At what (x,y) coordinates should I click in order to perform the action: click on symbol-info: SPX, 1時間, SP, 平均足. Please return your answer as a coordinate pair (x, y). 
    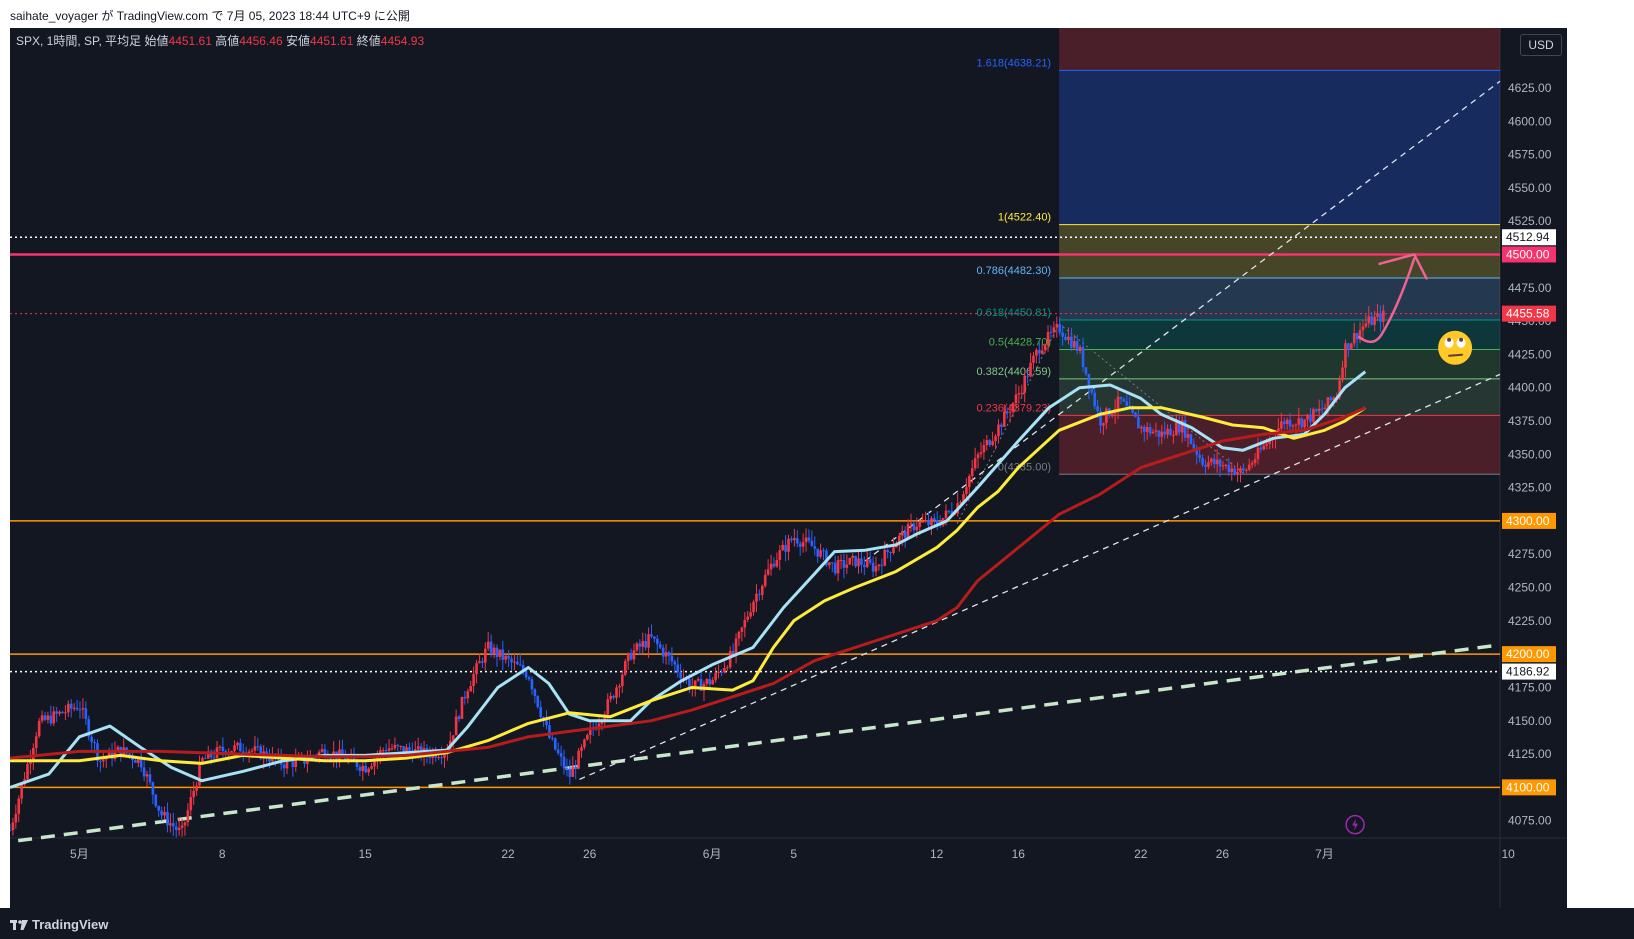
    Looking at the image, I should click on (79, 41).